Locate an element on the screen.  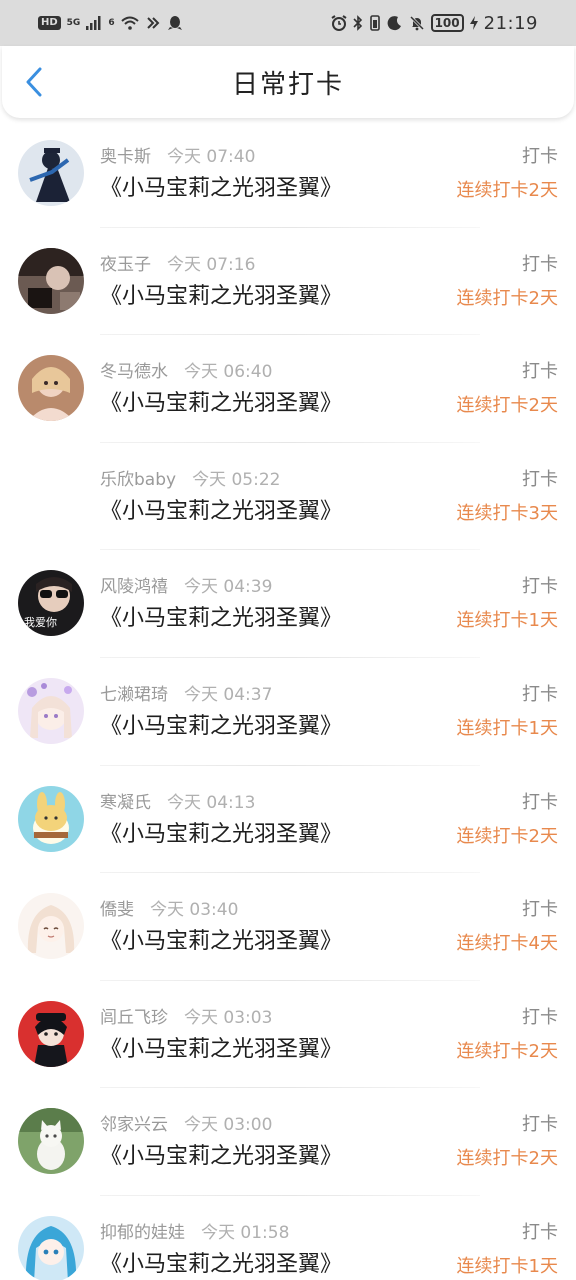
checkin-item: 寒凝氏 今天 04:13 《小马宝莉之光羽圣翼》 打卡连续打卡2天 is located at coordinates (288, 820).